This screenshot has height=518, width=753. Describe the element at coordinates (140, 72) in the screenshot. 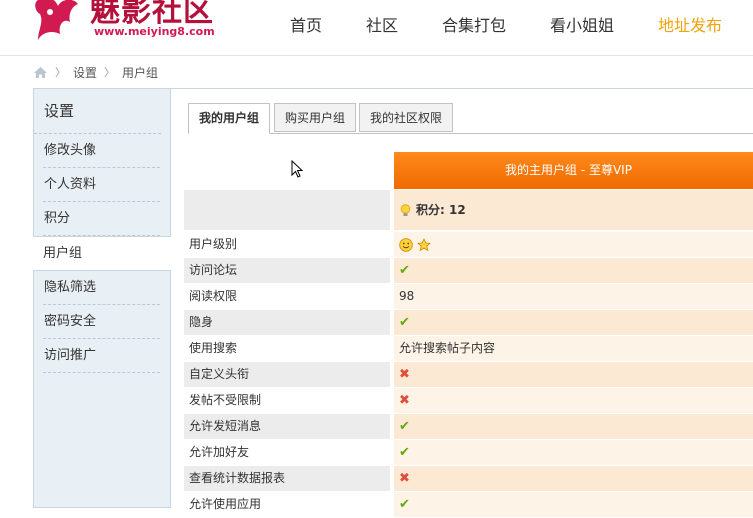

I see `breadcrumb-usergroup: 用户组` at that location.